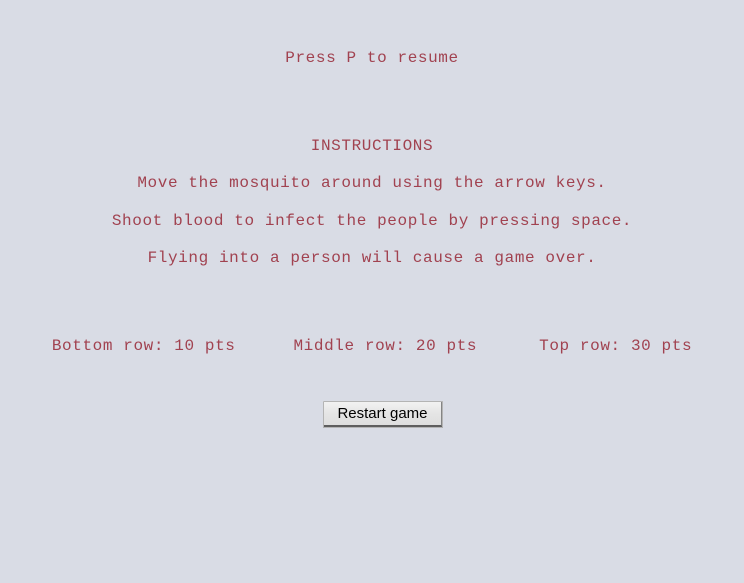  I want to click on score-bottom-row: Bottom row: 10 pts, so click(143, 346).